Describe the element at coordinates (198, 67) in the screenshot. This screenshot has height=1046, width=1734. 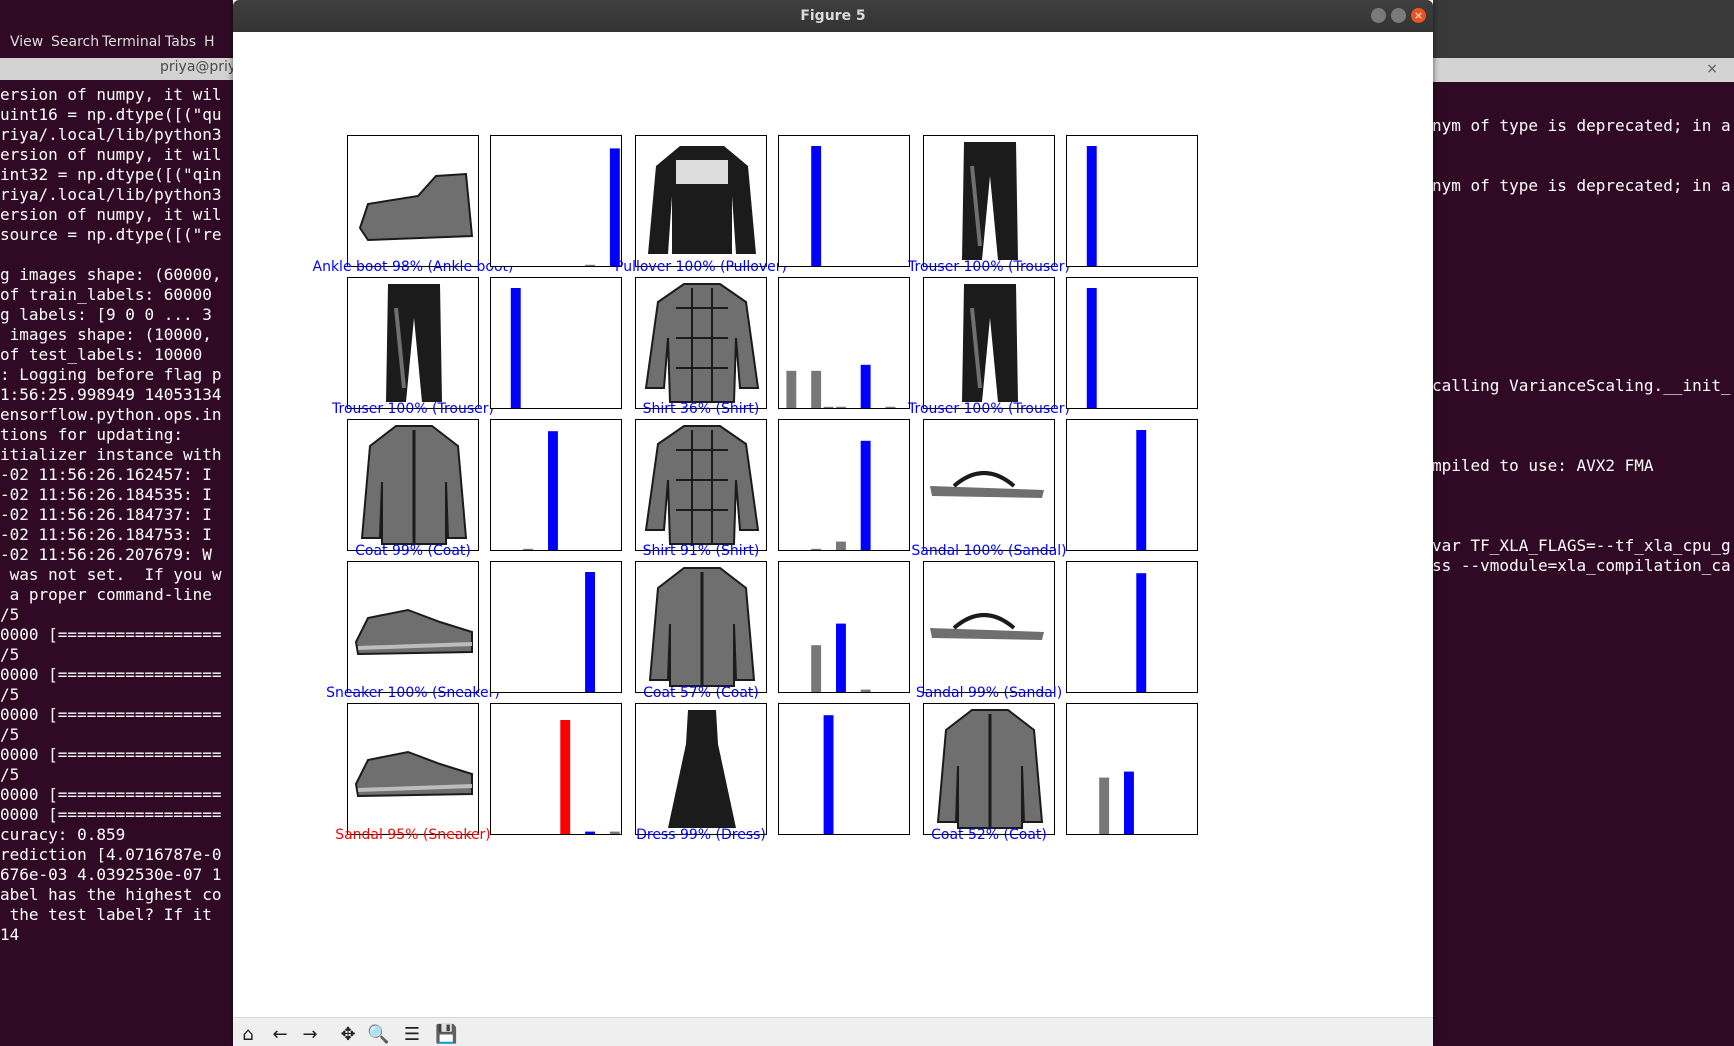
I see `terminal-tab-title: priya@priy` at that location.